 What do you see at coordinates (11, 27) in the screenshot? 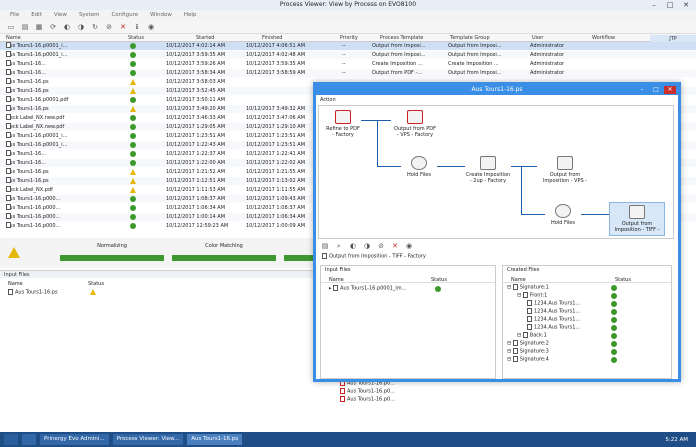
I see `open-icon: ▭` at bounding box center [11, 27].